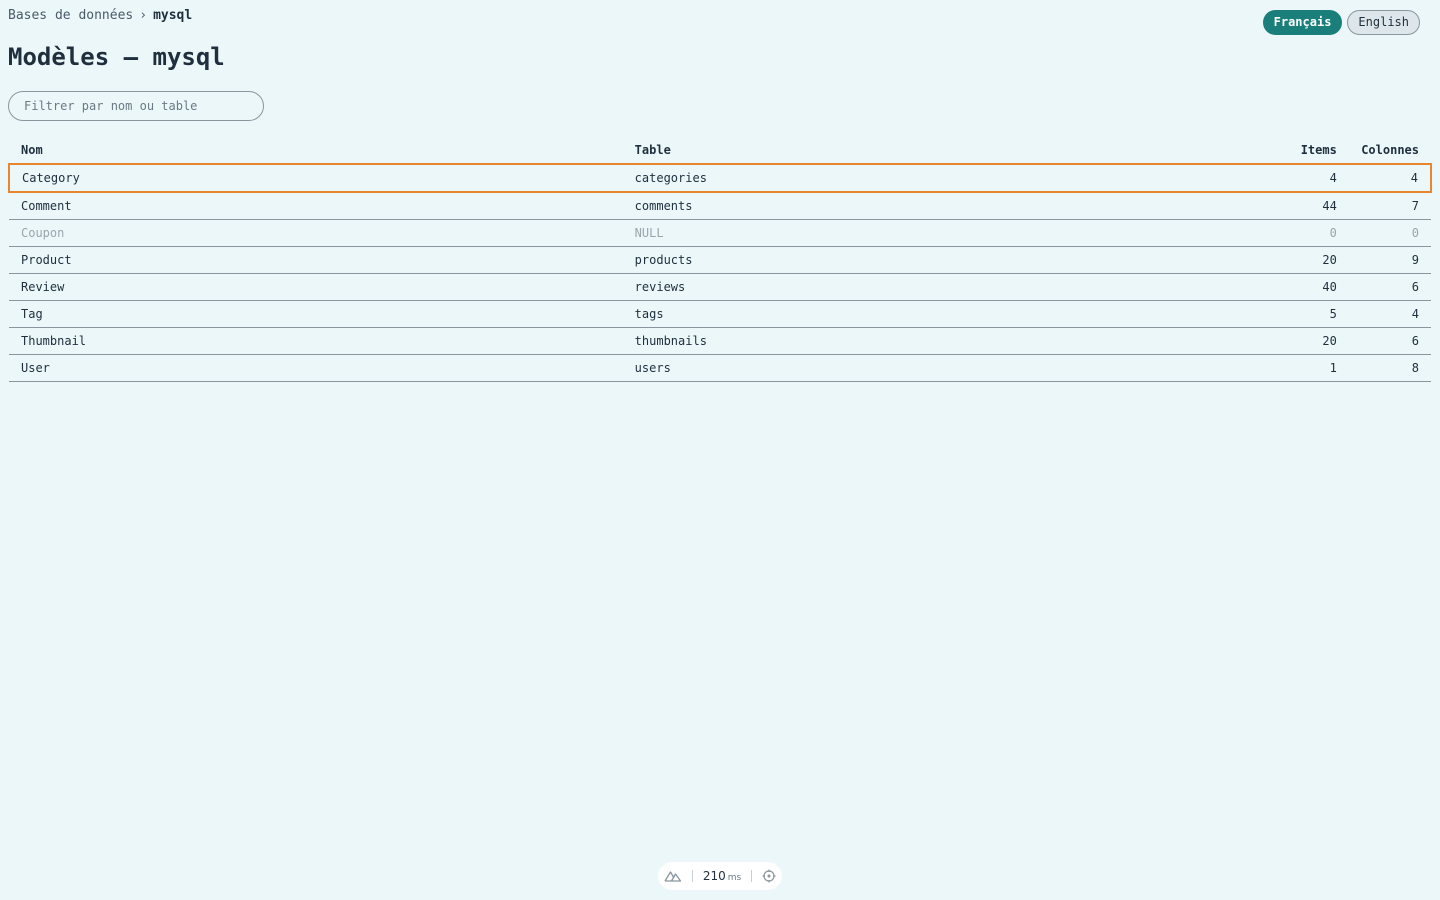  Describe the element at coordinates (316, 233) in the screenshot. I see `cell-name: Coupon` at that location.